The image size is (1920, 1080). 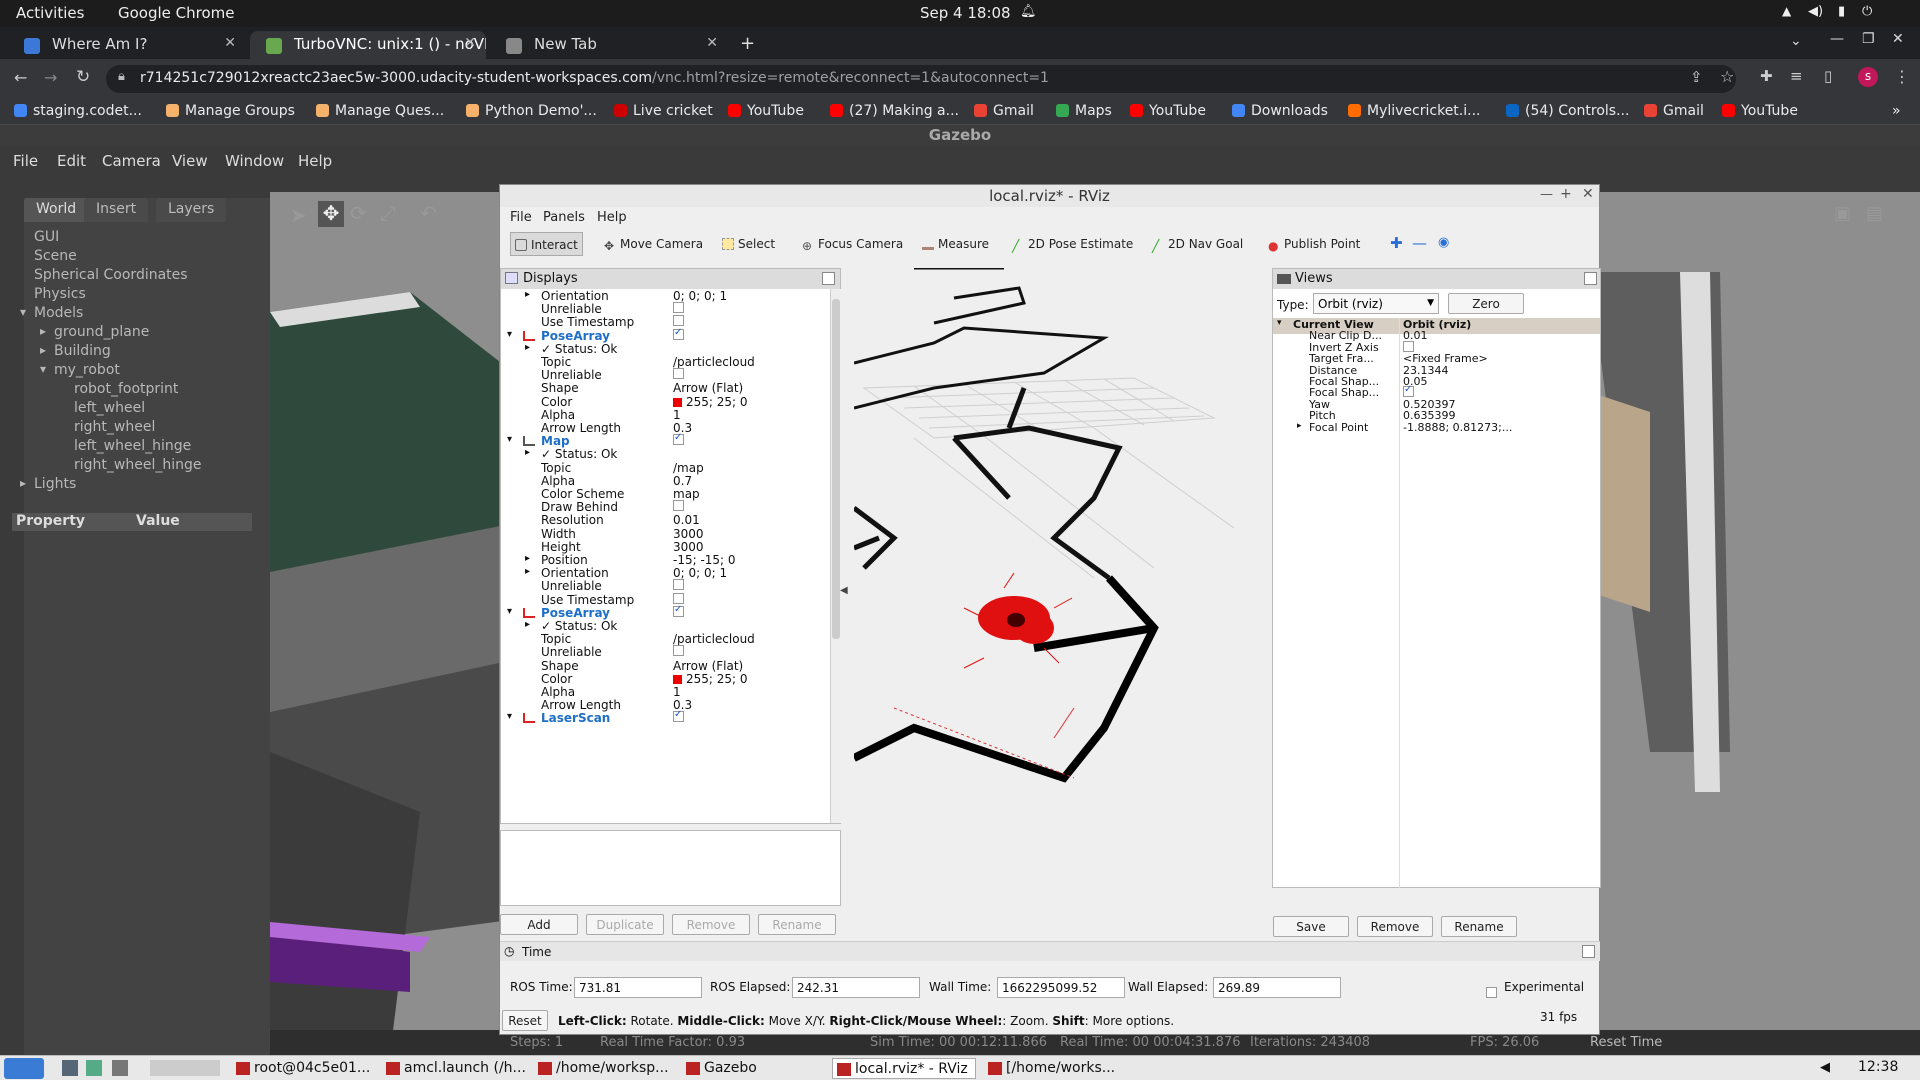 What do you see at coordinates (748, 244) in the screenshot?
I see `select-tool: Select` at bounding box center [748, 244].